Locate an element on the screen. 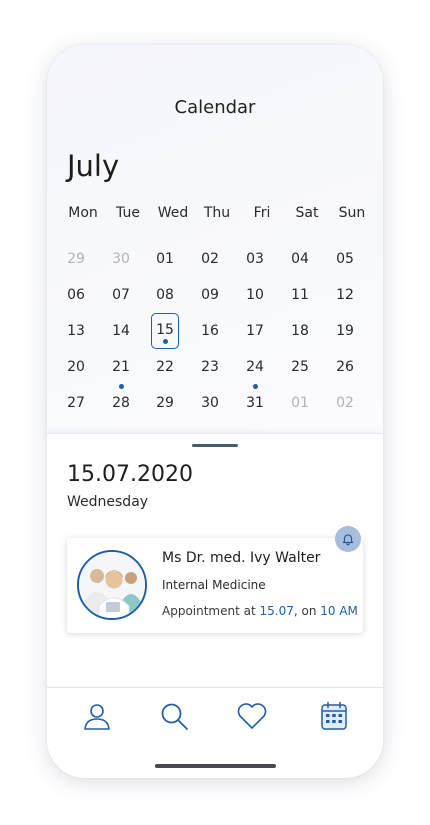 This screenshot has height=825, width=430. calendar-day: 21 is located at coordinates (121, 369).